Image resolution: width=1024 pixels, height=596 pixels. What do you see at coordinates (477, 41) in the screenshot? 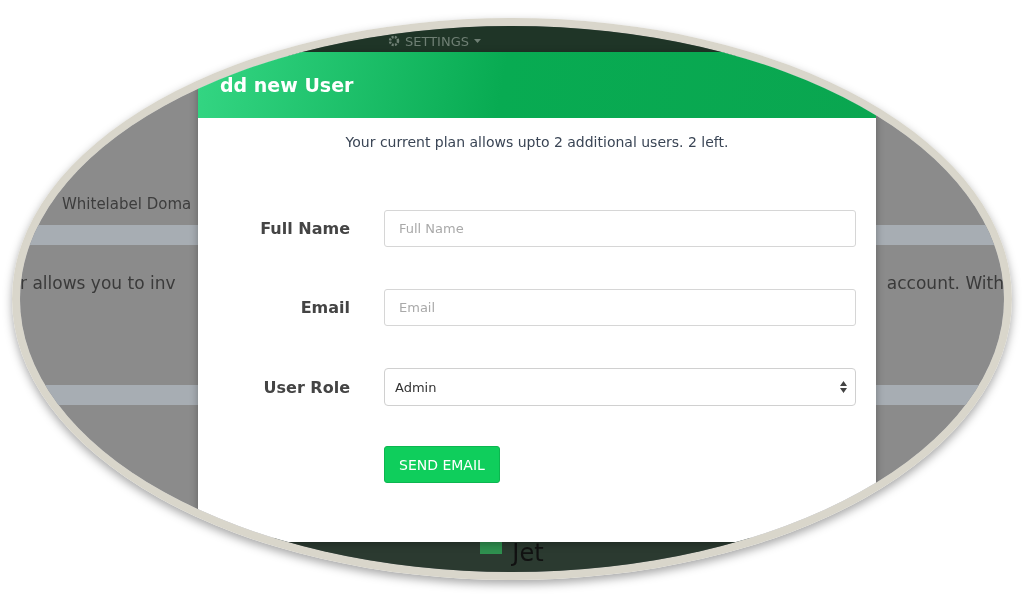
I see `caret-icon` at bounding box center [477, 41].